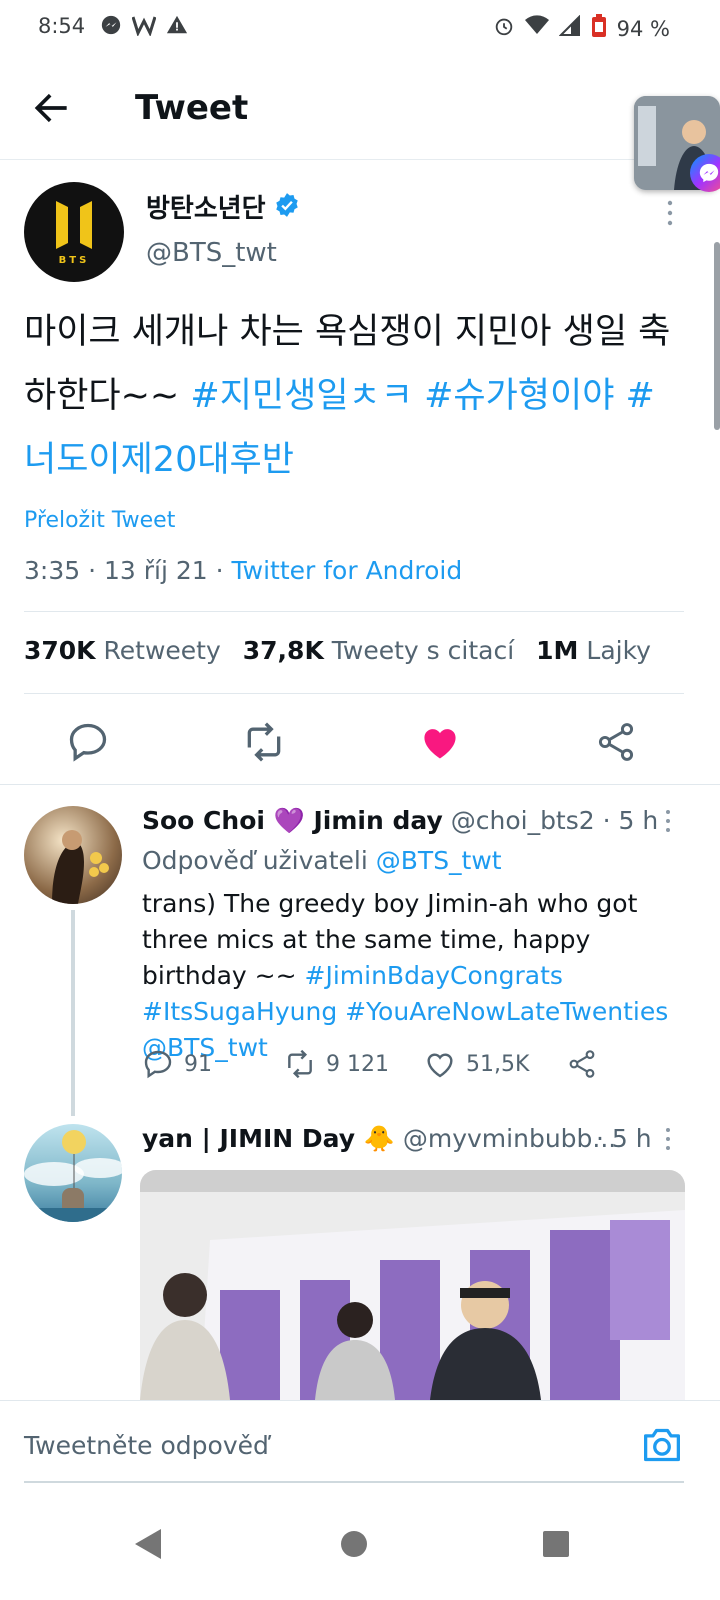  I want to click on circle-home-icon, so click(354, 1544).